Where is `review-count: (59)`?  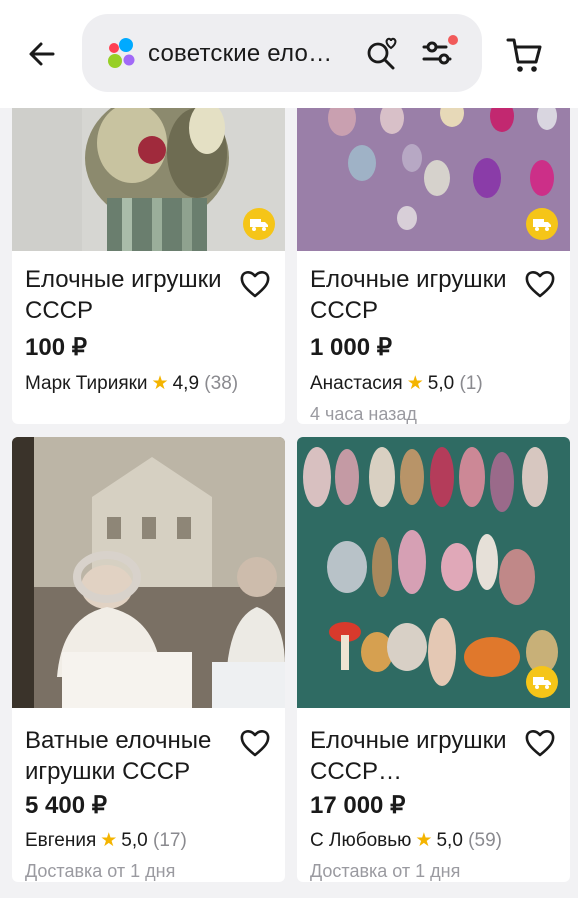
review-count: (59) is located at coordinates (485, 840).